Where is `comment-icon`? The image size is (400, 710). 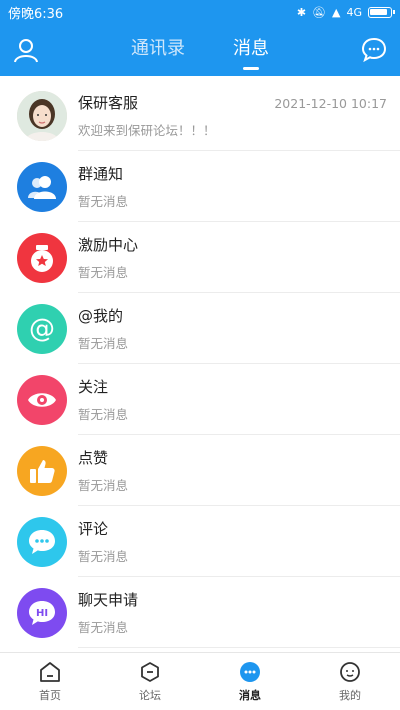 comment-icon is located at coordinates (42, 541).